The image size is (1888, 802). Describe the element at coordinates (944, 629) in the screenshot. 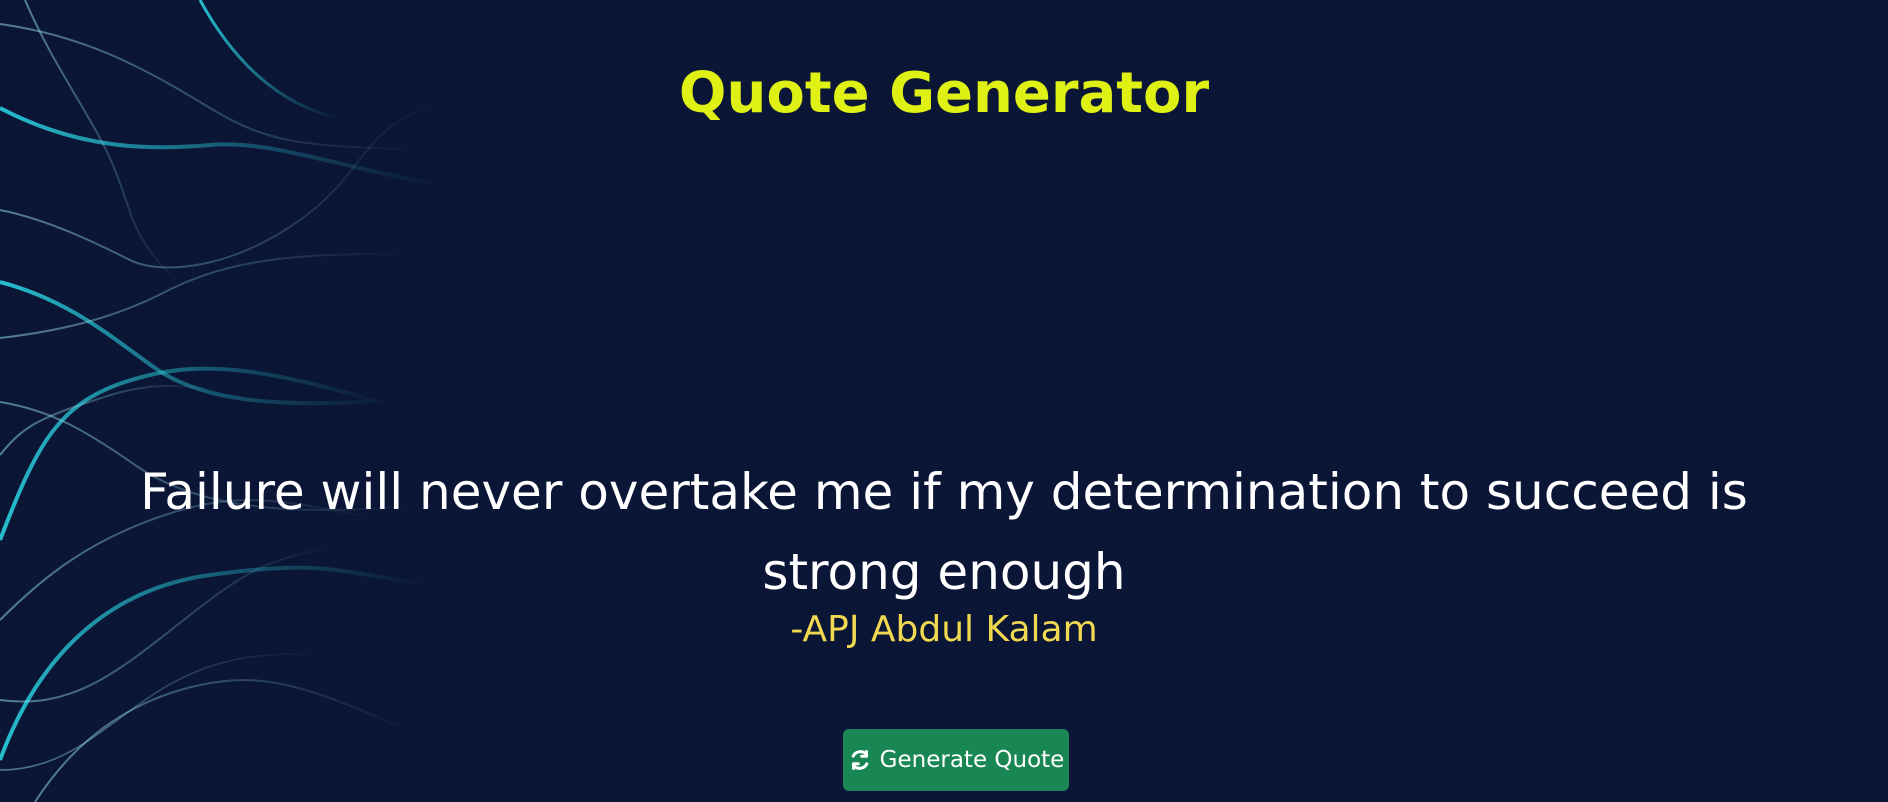

I see `quote-author: -APJ Abdul Kalam` at that location.